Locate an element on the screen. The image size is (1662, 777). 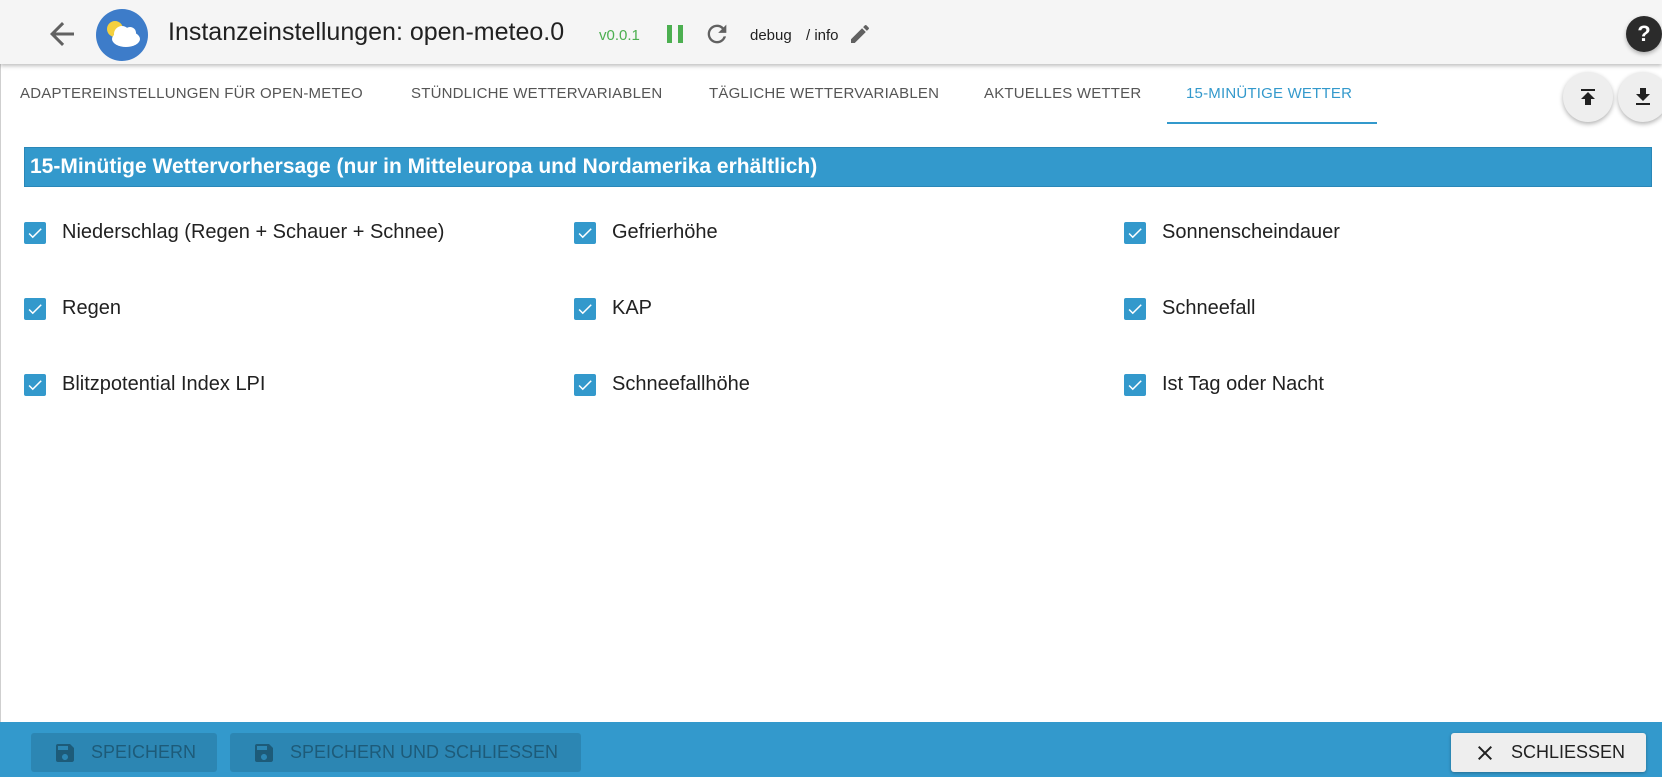
option-label: Niederschlag (Regen + Schauer + Schnee) is located at coordinates (253, 232).